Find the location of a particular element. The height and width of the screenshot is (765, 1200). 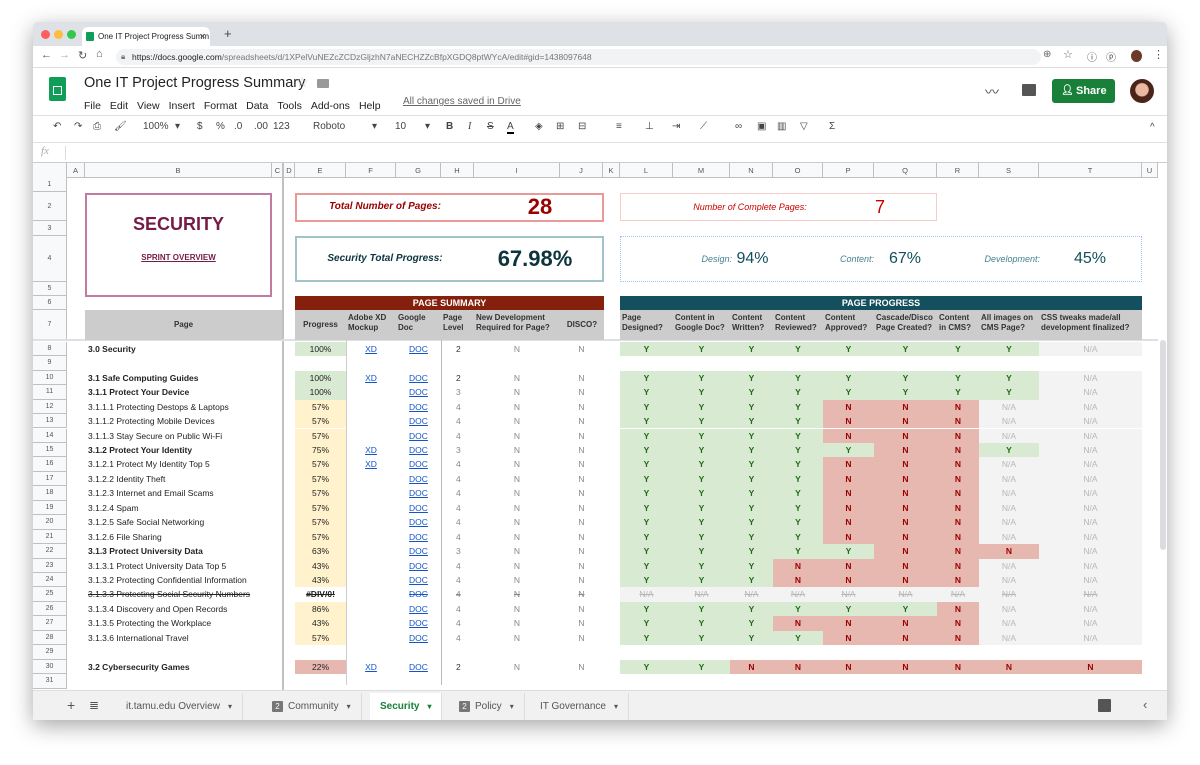

new-tab-button: + is located at coordinates (228, 33).